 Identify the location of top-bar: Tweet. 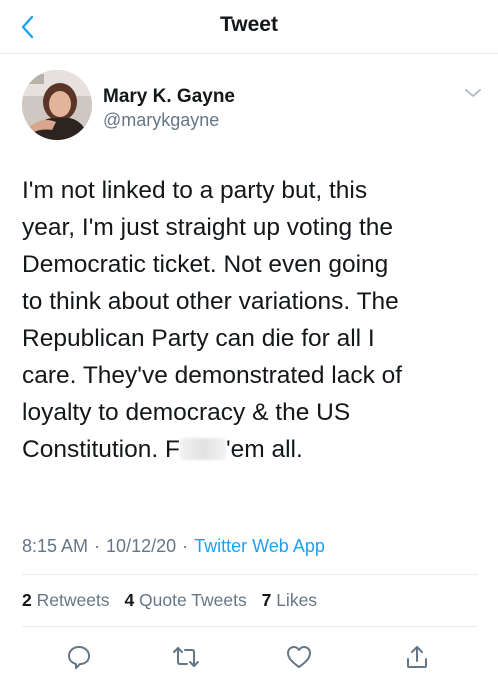
(249, 27).